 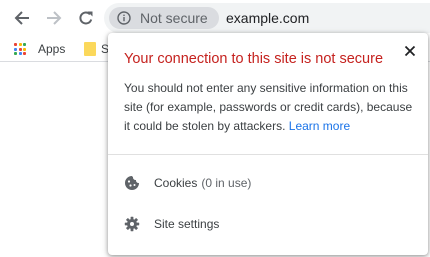 I want to click on cookies-row: Cookies (0 in use), so click(x=187, y=183).